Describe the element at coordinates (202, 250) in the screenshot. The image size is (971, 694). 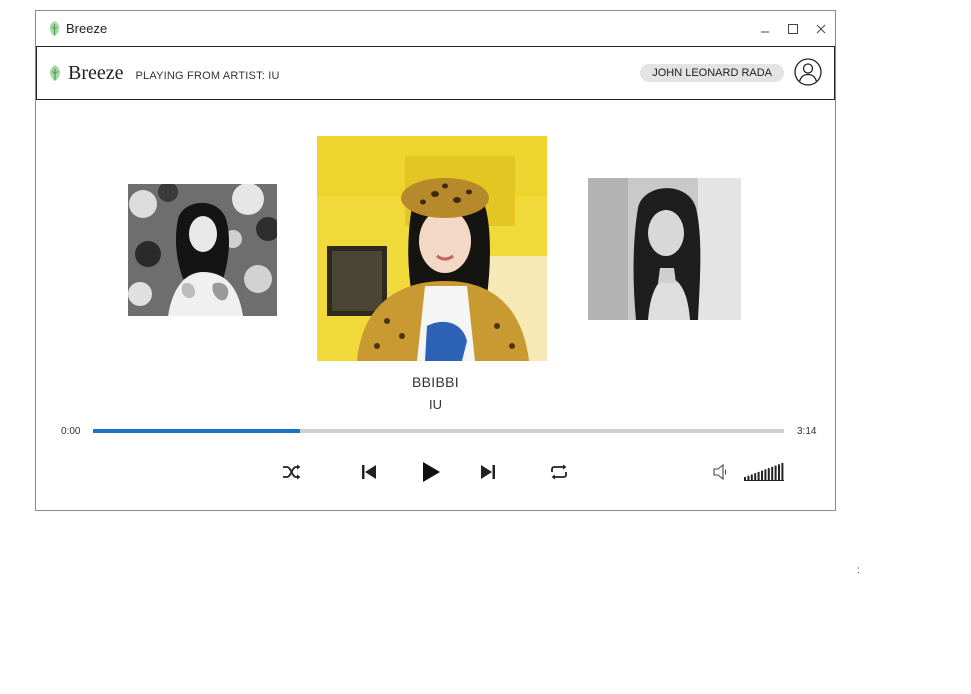
I see `previous-album-art` at that location.